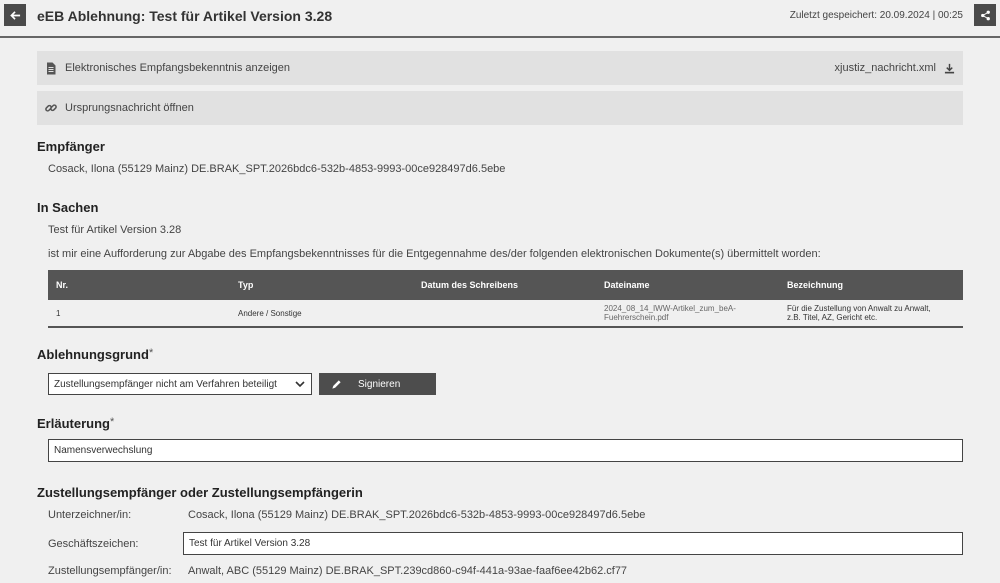 The image size is (1000, 583). I want to click on signer-label: Unterzeichner/in:, so click(90, 515).